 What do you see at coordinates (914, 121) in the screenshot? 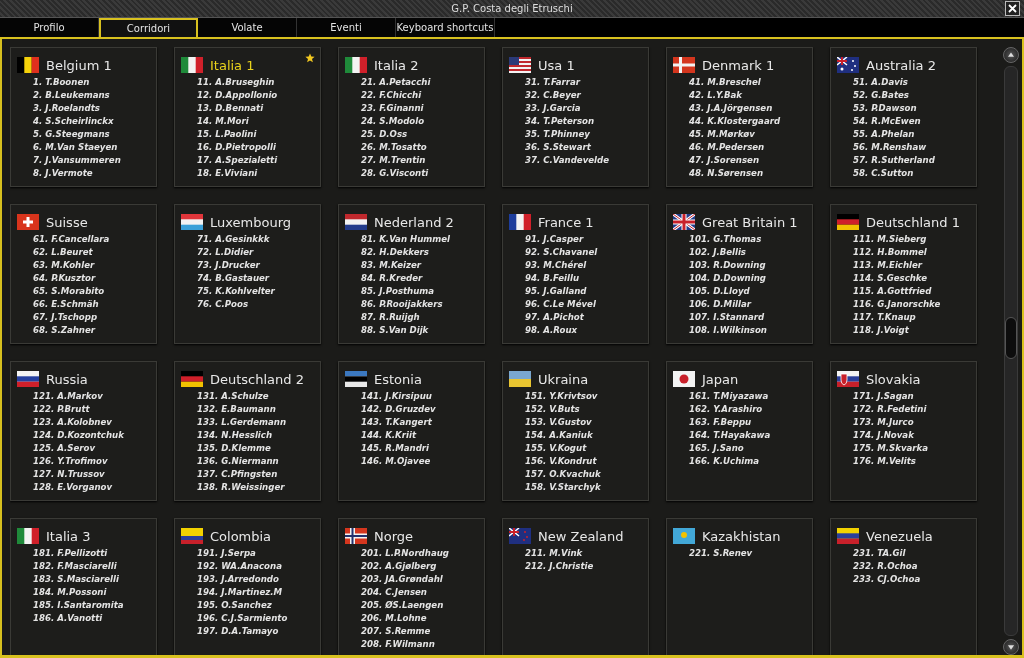
I see `rider-name: 54. R.McEwen` at bounding box center [914, 121].